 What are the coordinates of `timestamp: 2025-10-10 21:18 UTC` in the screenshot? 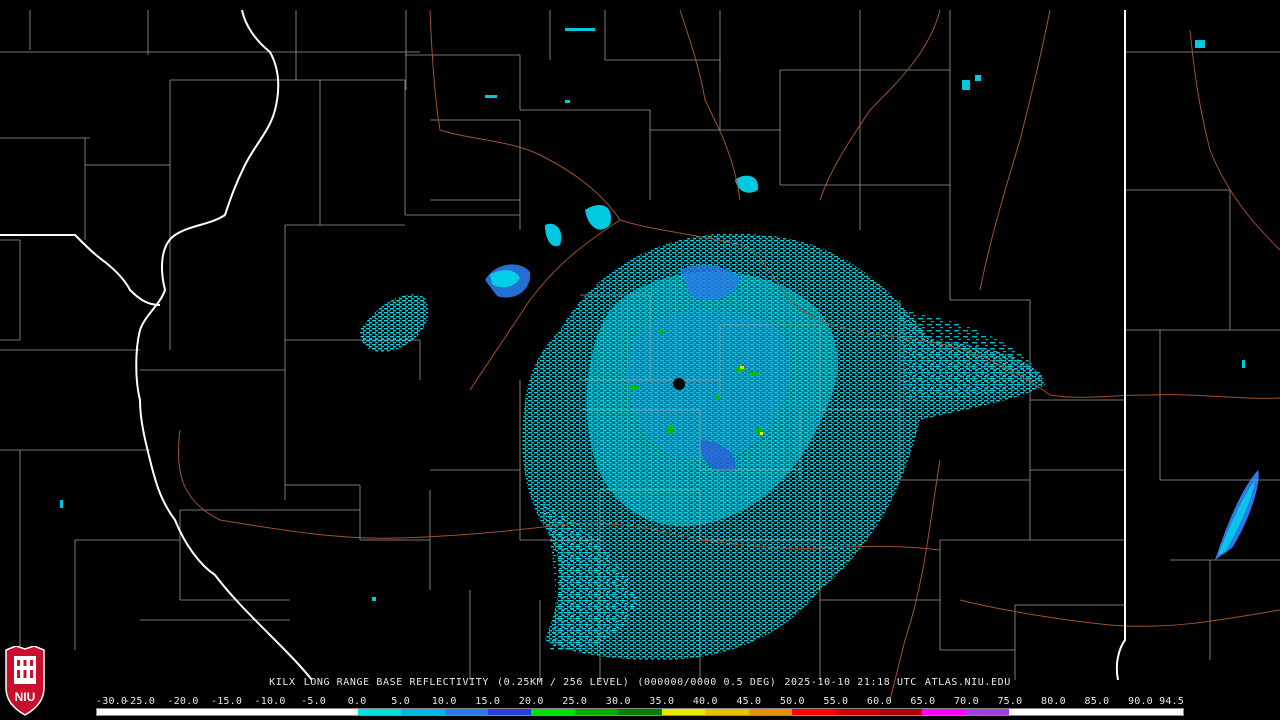 It's located at (850, 682).